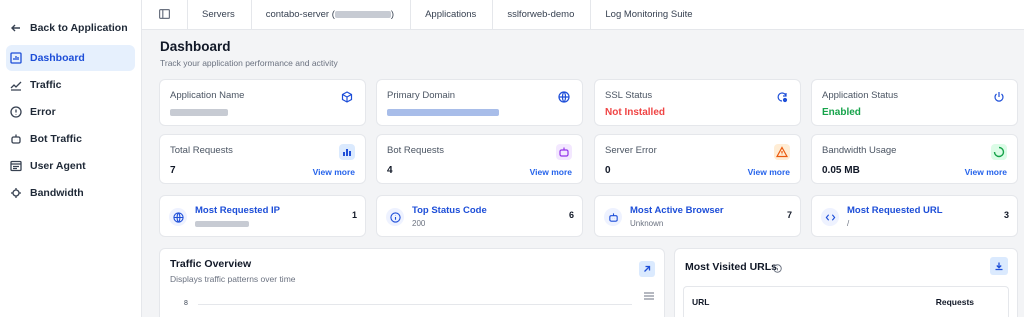 This screenshot has height=317, width=1024. Describe the element at coordinates (262, 102) in the screenshot. I see `application-name-card: Application Name` at that location.